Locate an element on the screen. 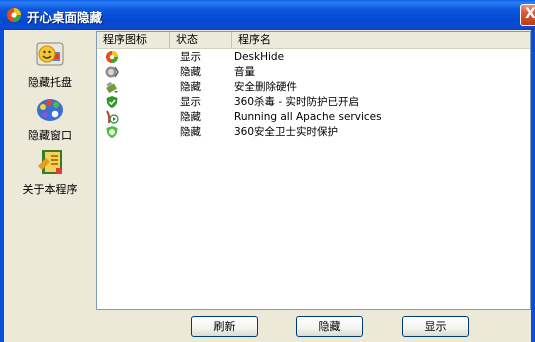 This screenshot has height=342, width=535. sidebar-item-hide-window: 隐藏窗口 is located at coordinates (50, 117).